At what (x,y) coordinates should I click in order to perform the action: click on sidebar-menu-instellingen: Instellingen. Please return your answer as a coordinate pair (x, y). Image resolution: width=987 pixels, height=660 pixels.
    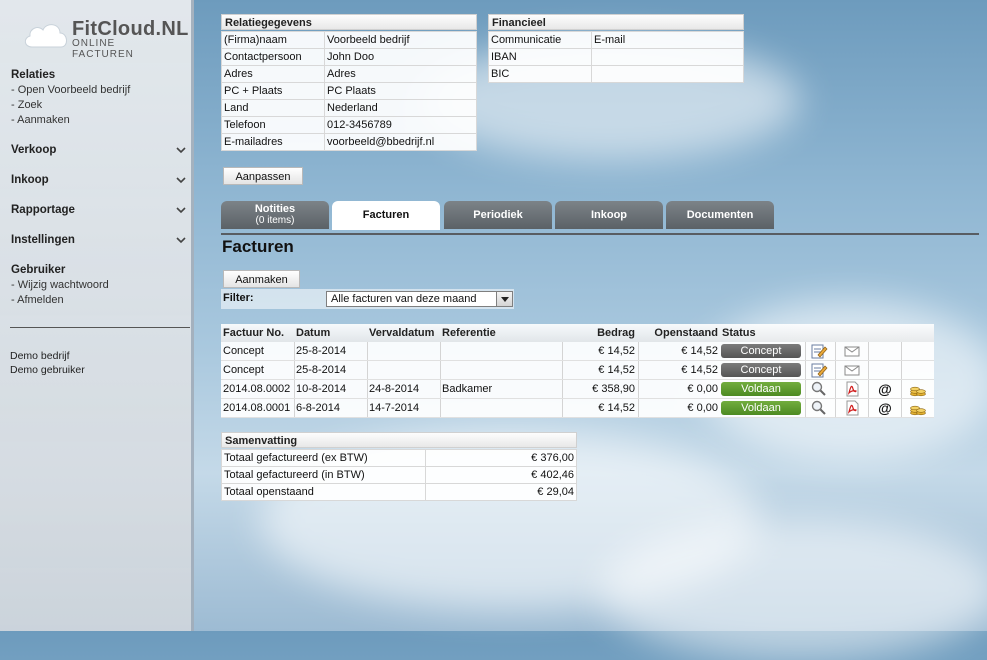
    Looking at the image, I should click on (100, 240).